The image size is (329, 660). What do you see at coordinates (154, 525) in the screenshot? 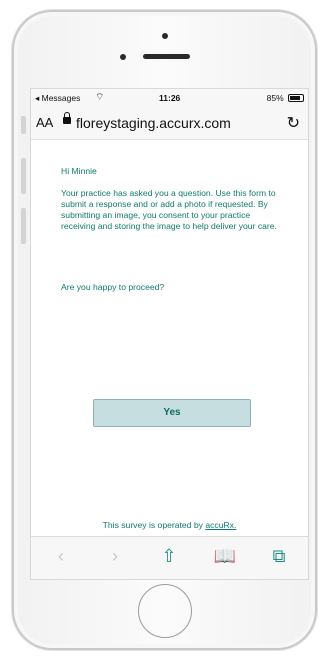
I see `footer-text: This survey is operated by` at bounding box center [154, 525].